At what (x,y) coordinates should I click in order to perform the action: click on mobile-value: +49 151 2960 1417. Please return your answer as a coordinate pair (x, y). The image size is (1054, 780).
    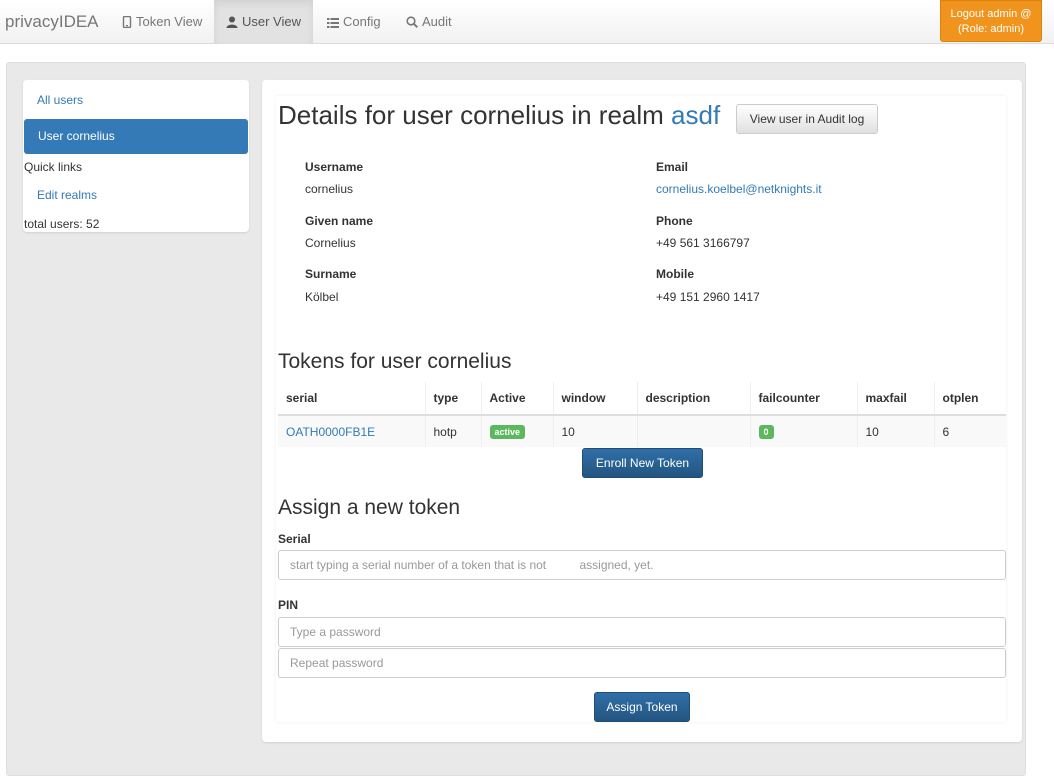
    Looking at the image, I should click on (708, 297).